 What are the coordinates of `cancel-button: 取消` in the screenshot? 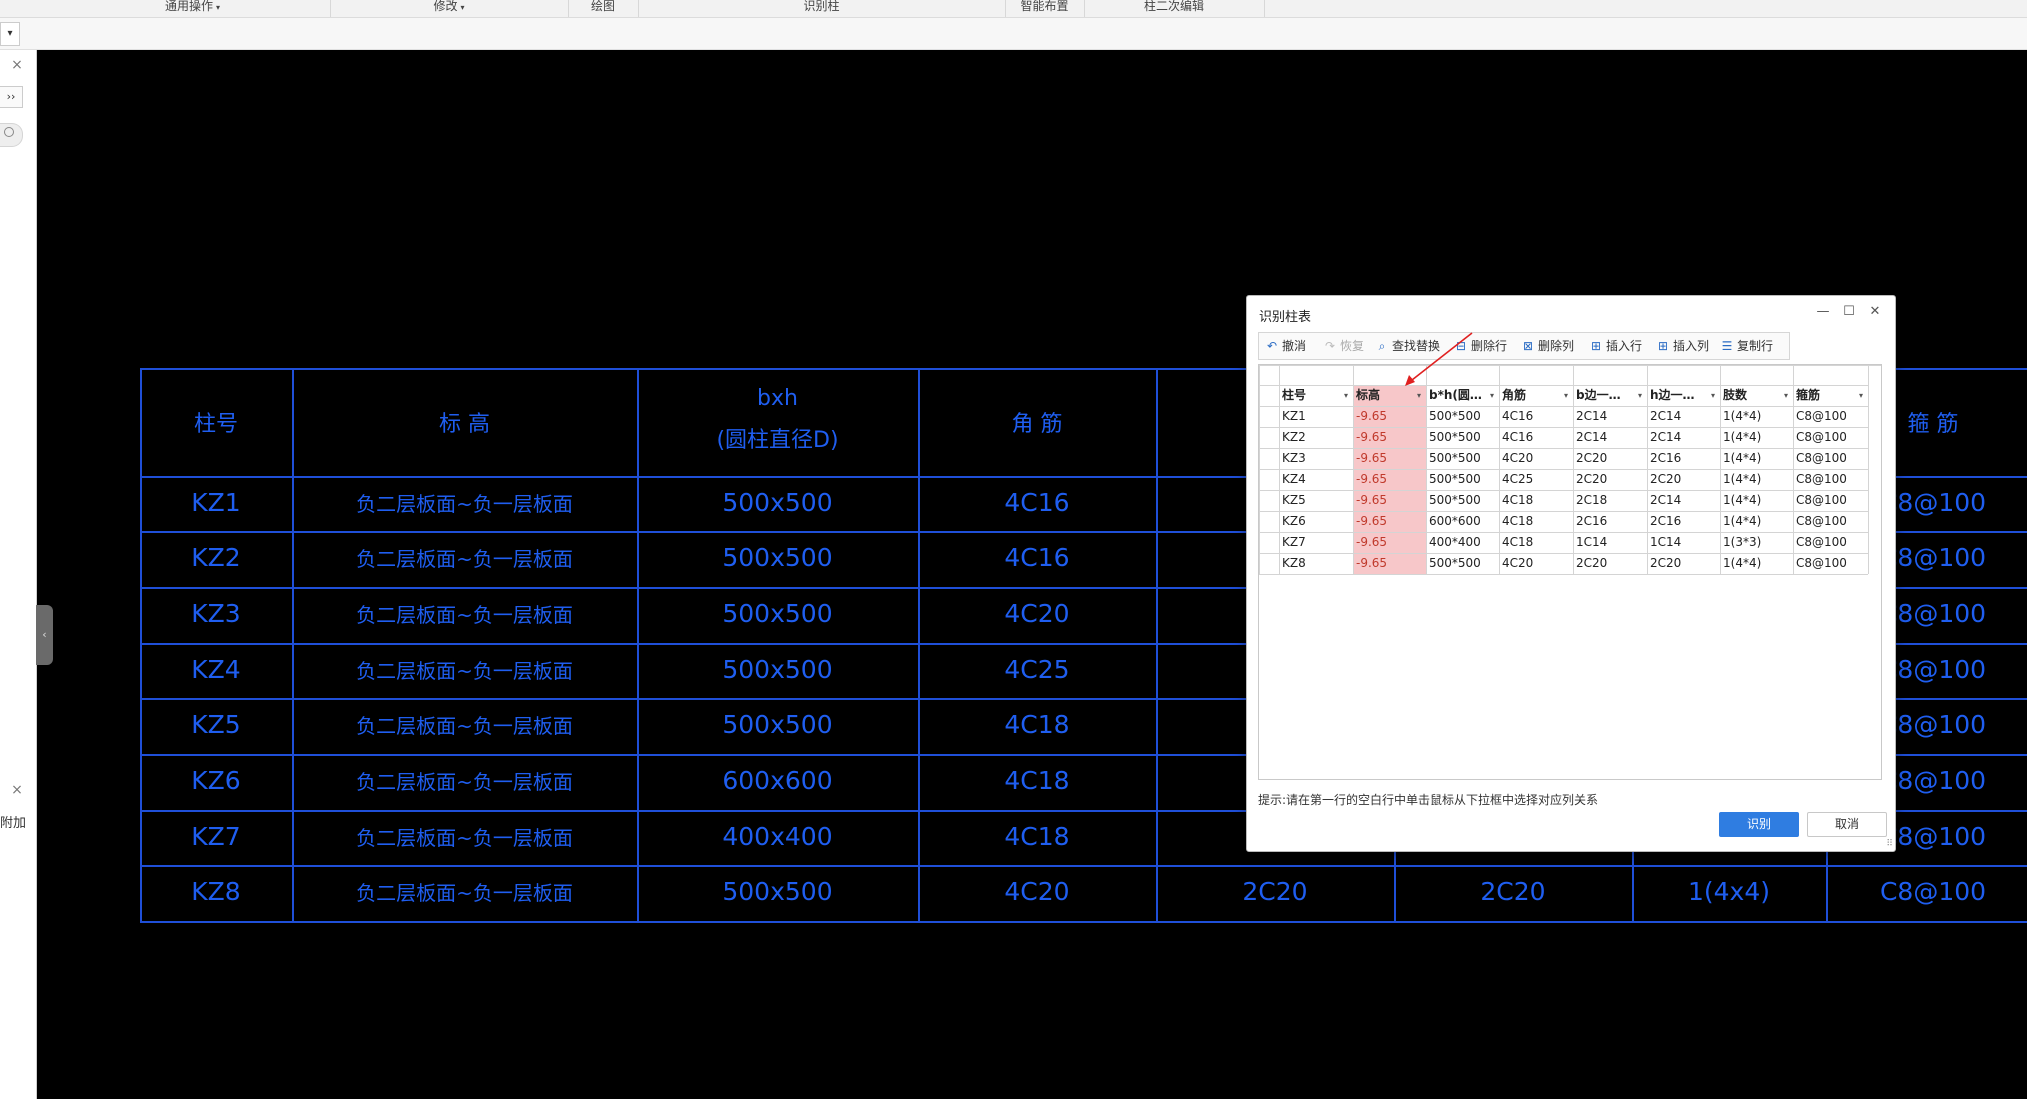 It's located at (1847, 824).